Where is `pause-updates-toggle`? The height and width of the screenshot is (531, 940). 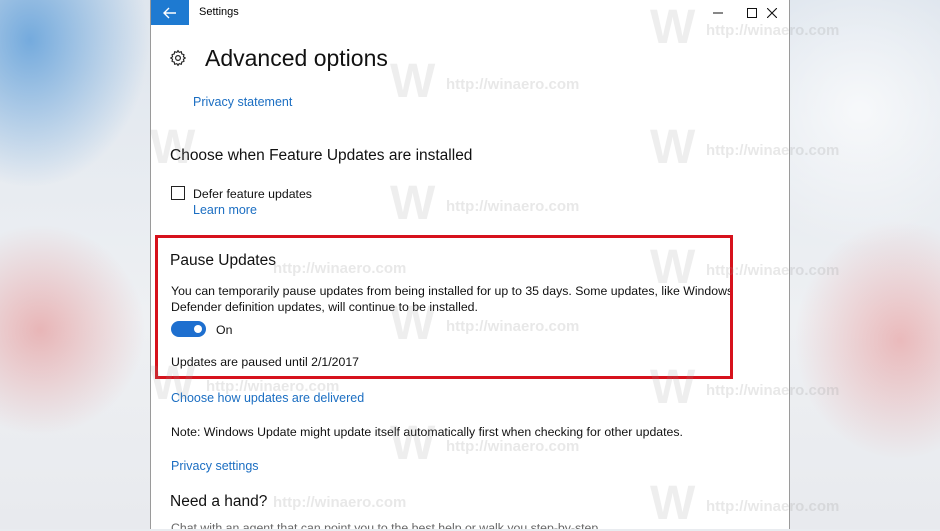
pause-updates-toggle is located at coordinates (188, 329).